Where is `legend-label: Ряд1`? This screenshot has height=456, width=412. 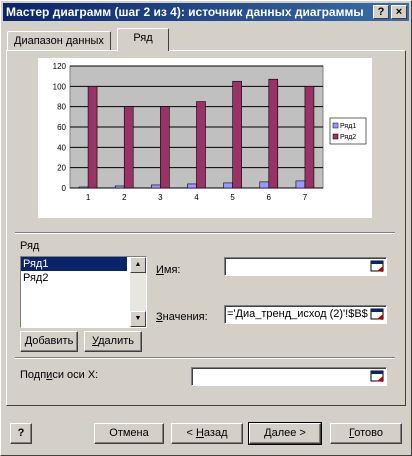
legend-label: Ряд1 is located at coordinates (348, 126).